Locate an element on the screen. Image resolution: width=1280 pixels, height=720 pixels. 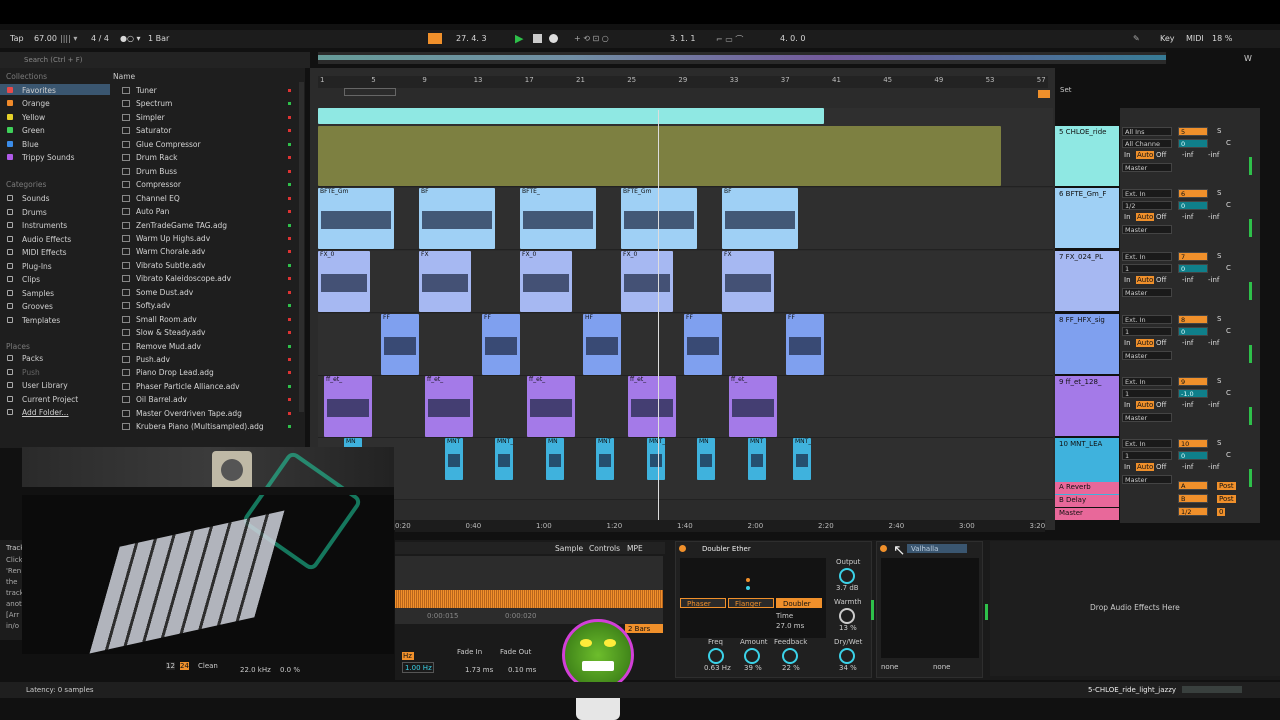
category-item: MIDI Effects is located at coordinates (44, 252).